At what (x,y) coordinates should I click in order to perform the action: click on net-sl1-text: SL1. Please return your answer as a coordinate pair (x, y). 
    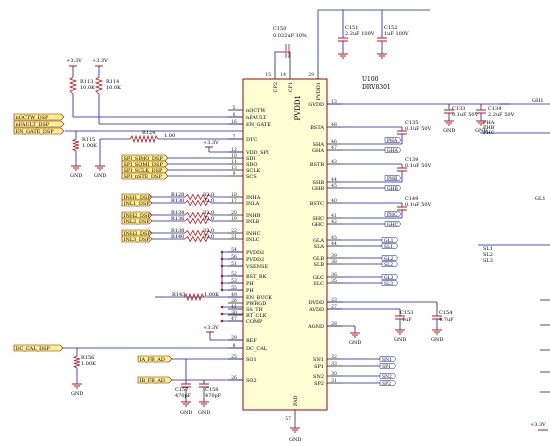
    Looking at the image, I should click on (388, 247).